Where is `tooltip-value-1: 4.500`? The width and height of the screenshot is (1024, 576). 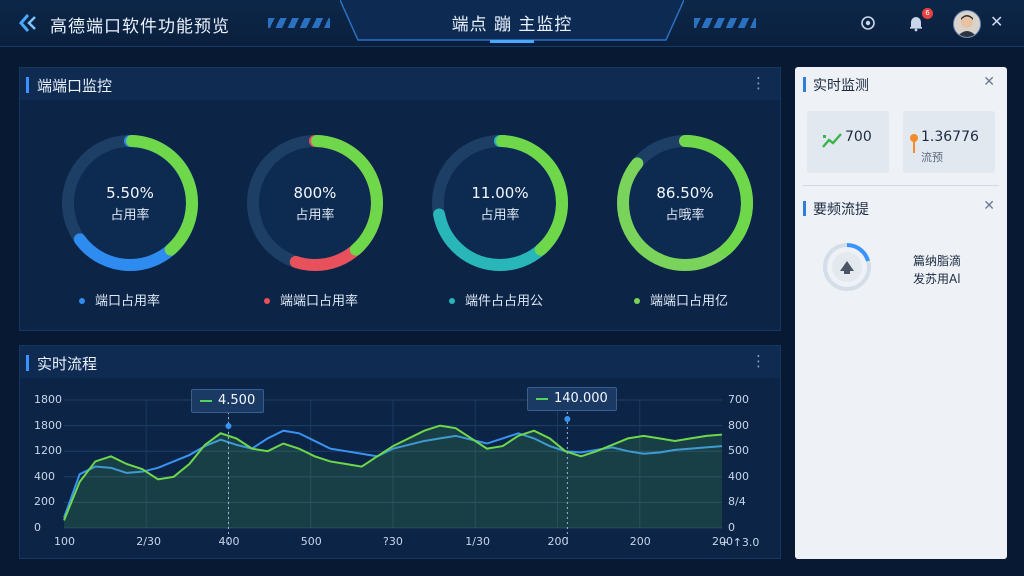 tooltip-value-1: 4.500 is located at coordinates (237, 400).